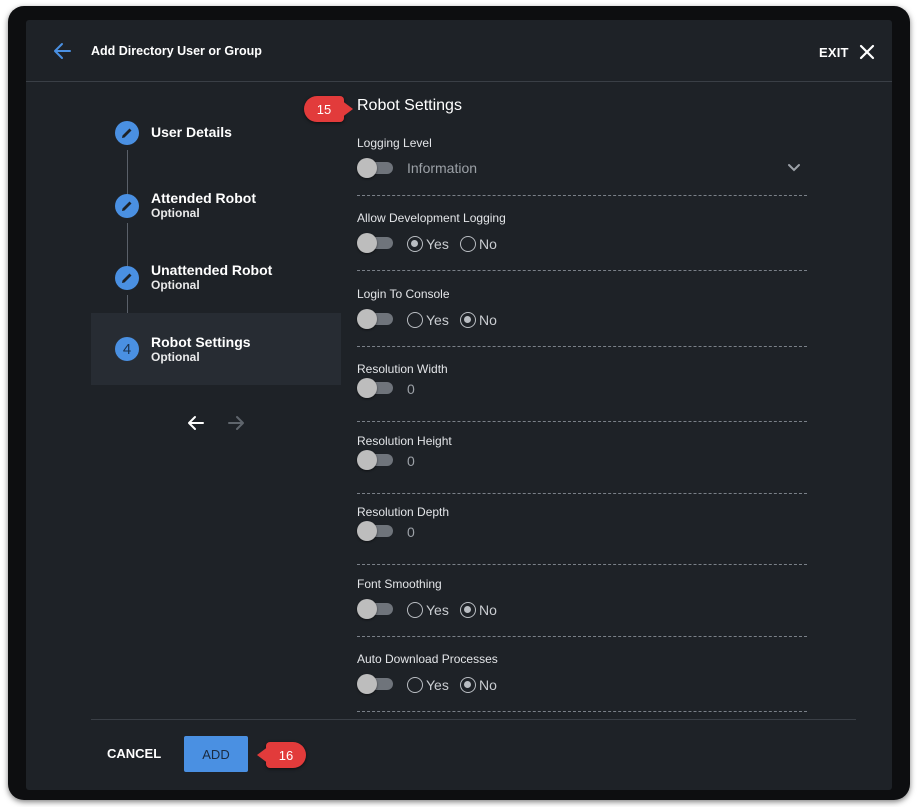  Describe the element at coordinates (281, 755) in the screenshot. I see `annotation-badge: 16` at that location.